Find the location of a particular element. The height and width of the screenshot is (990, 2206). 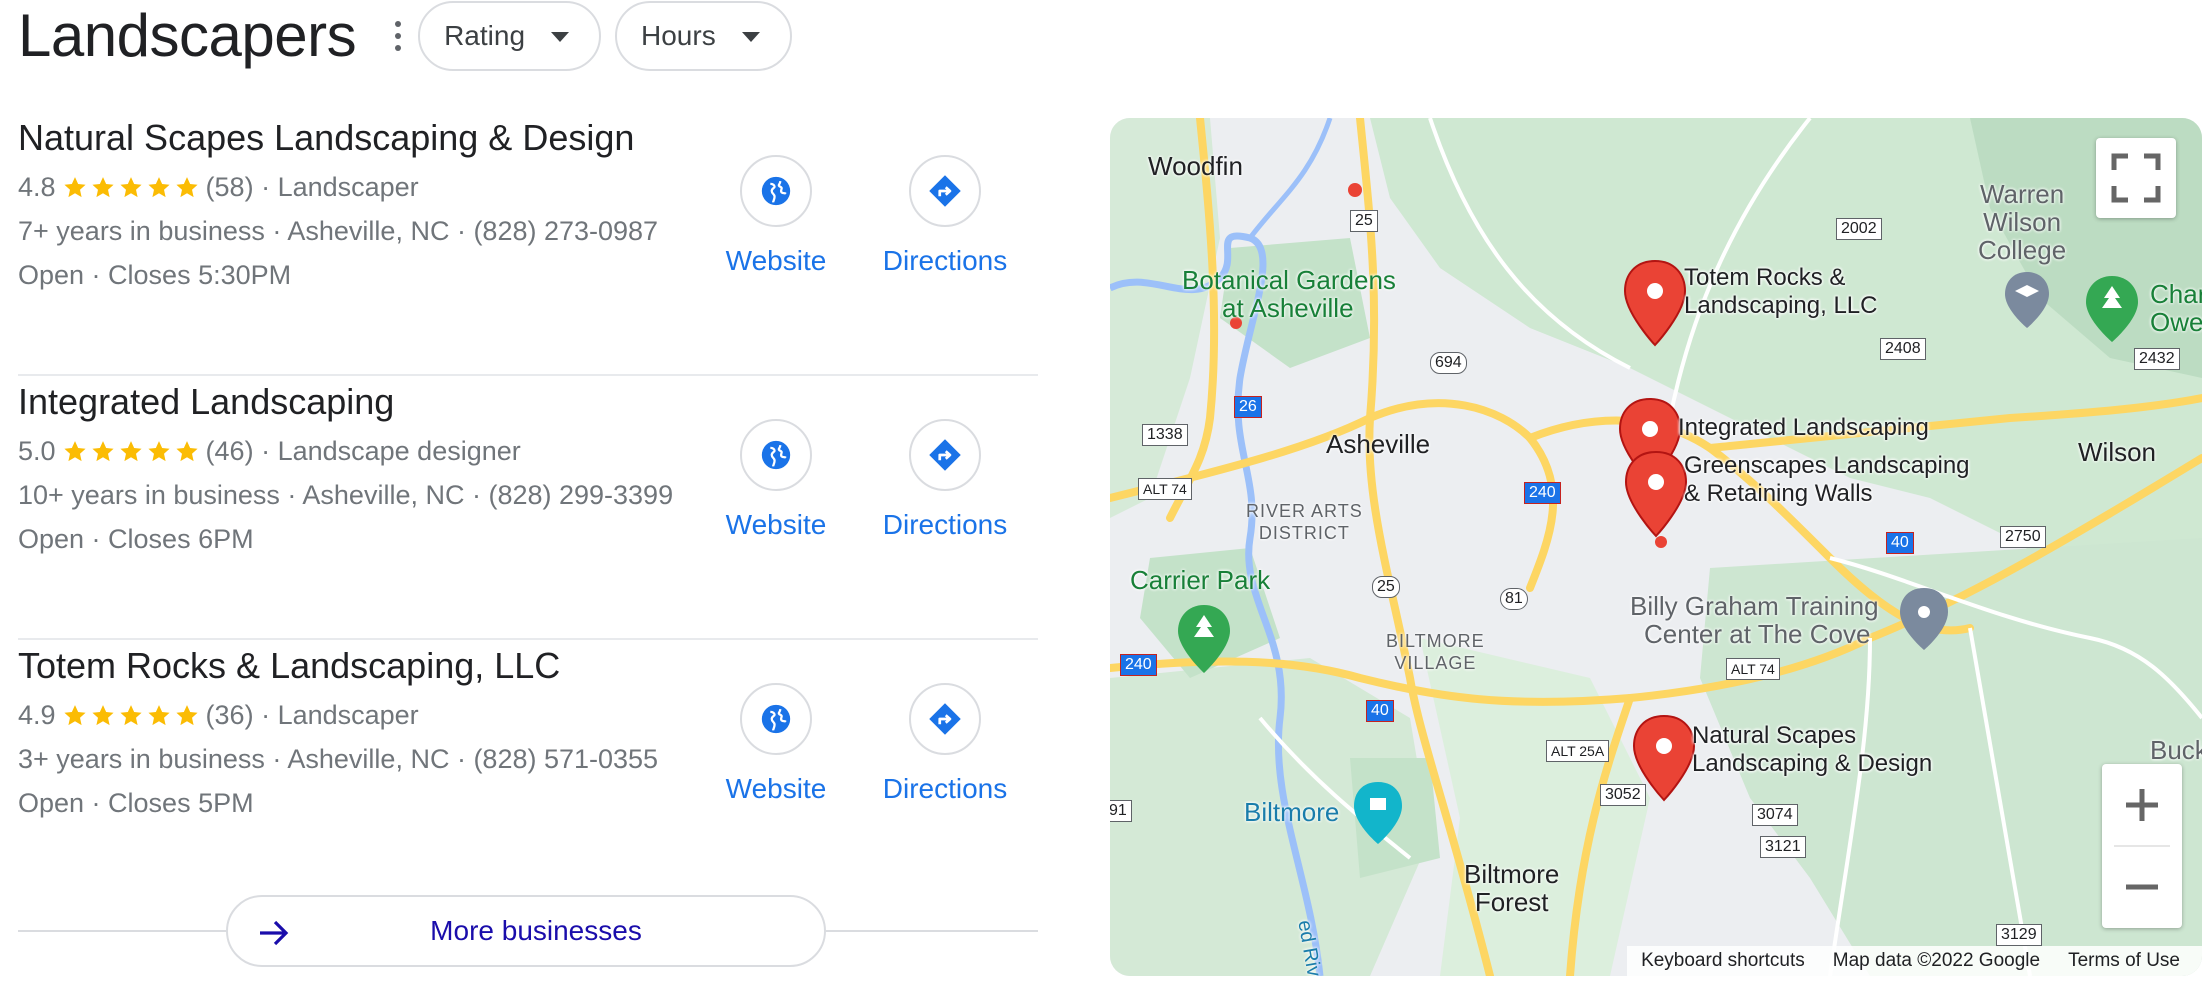

minus-icon is located at coordinates (2142, 887).